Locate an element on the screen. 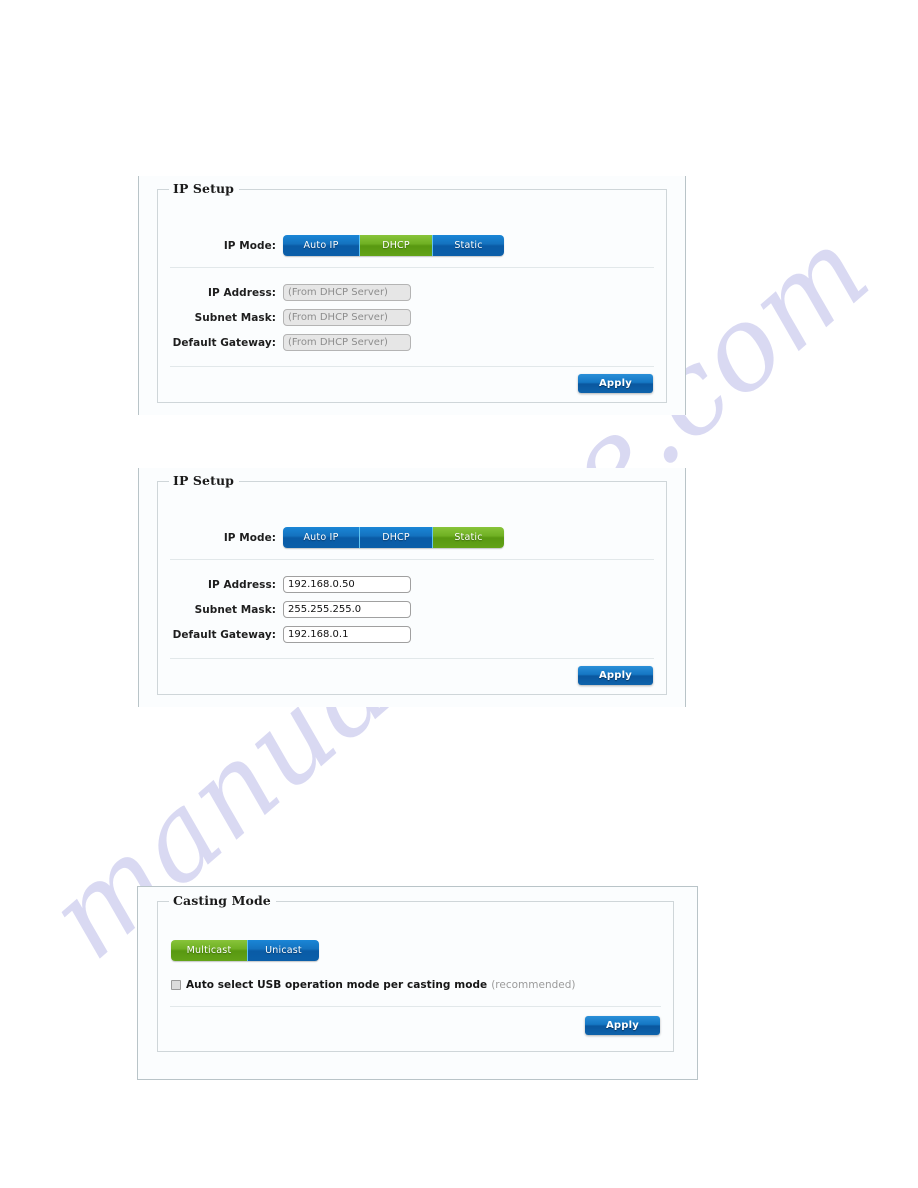  casting-mode-multicast-button: Multicast is located at coordinates (209, 950).